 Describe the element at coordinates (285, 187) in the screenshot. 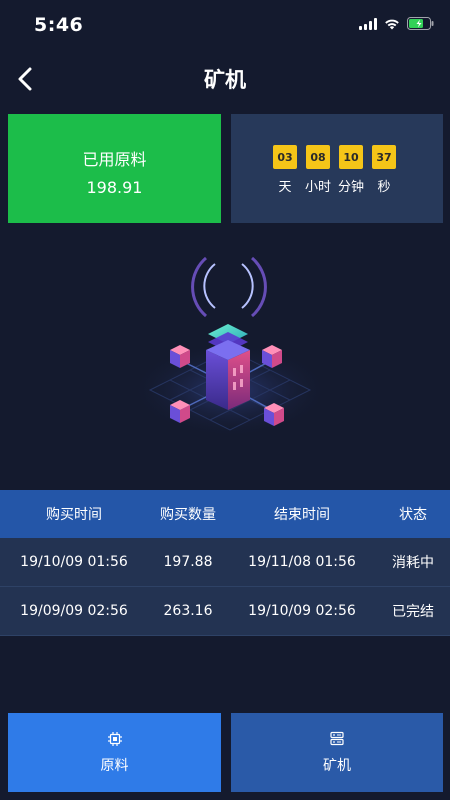

I see `countdown-days-label: 天` at that location.